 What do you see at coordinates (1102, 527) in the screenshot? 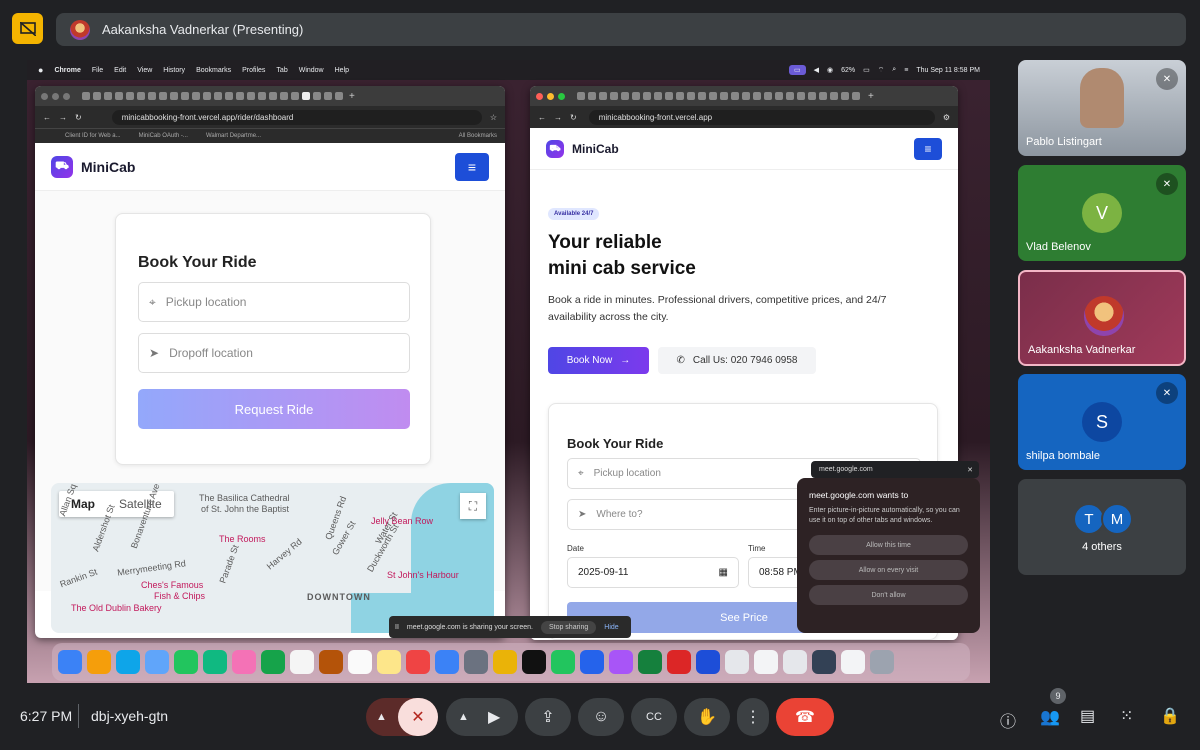
I see `others-tile: T M 4 others` at bounding box center [1102, 527].